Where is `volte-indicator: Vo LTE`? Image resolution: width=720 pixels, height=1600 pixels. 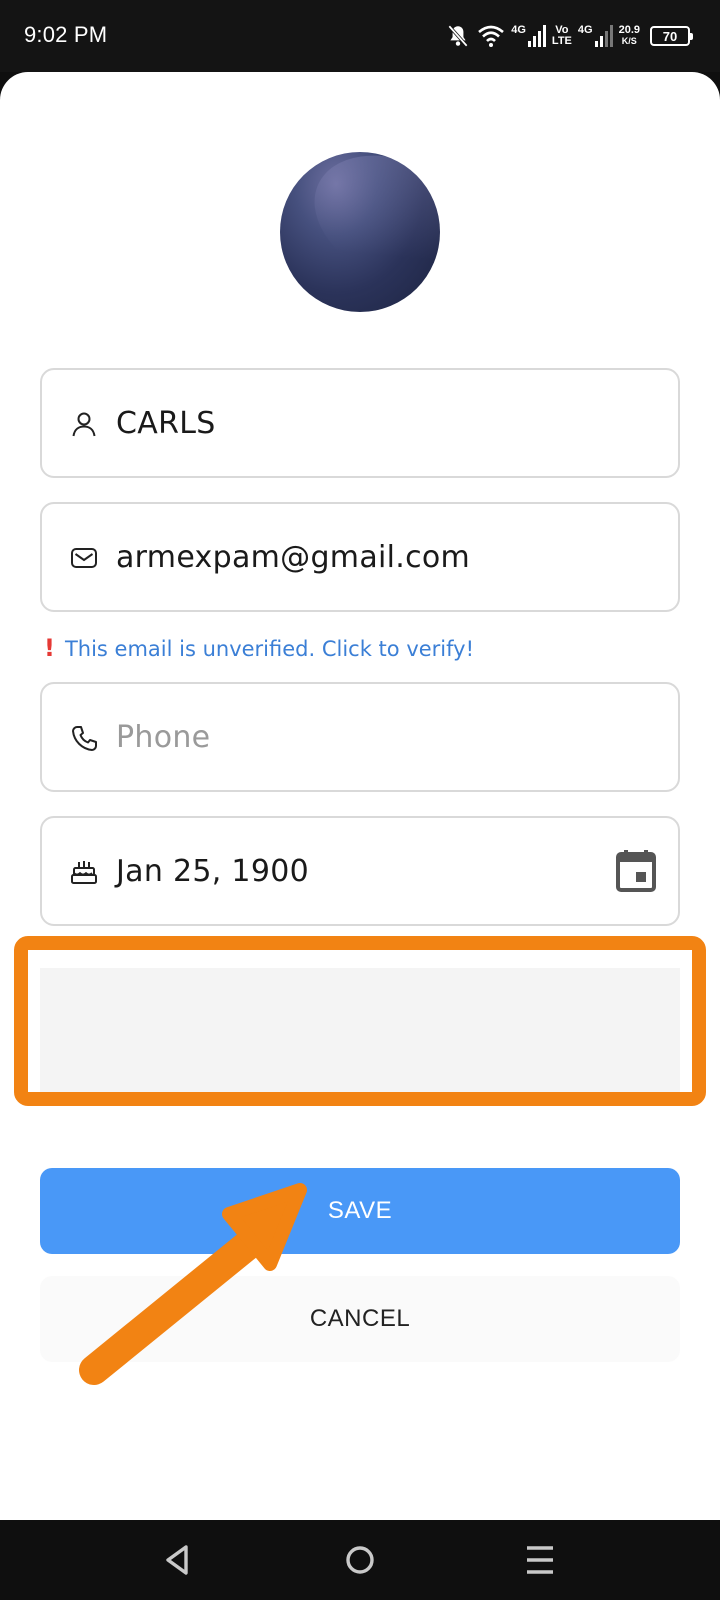
volte-indicator: Vo LTE is located at coordinates (562, 36).